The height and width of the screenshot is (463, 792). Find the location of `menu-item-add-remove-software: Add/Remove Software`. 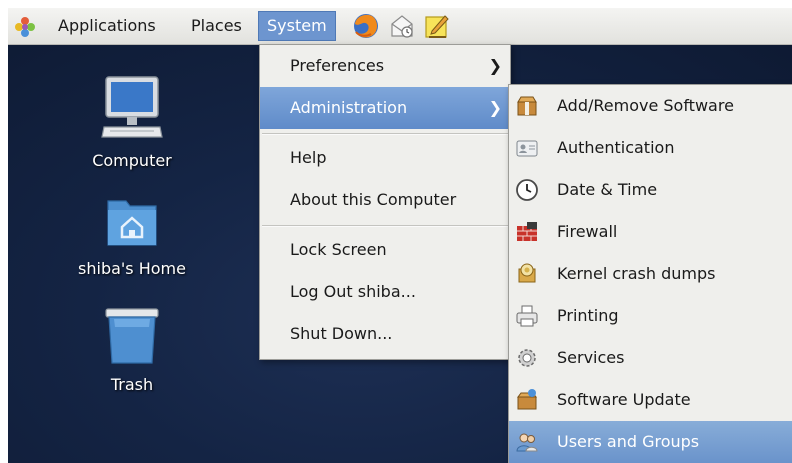

menu-item-add-remove-software: Add/Remove Software is located at coordinates (650, 106).